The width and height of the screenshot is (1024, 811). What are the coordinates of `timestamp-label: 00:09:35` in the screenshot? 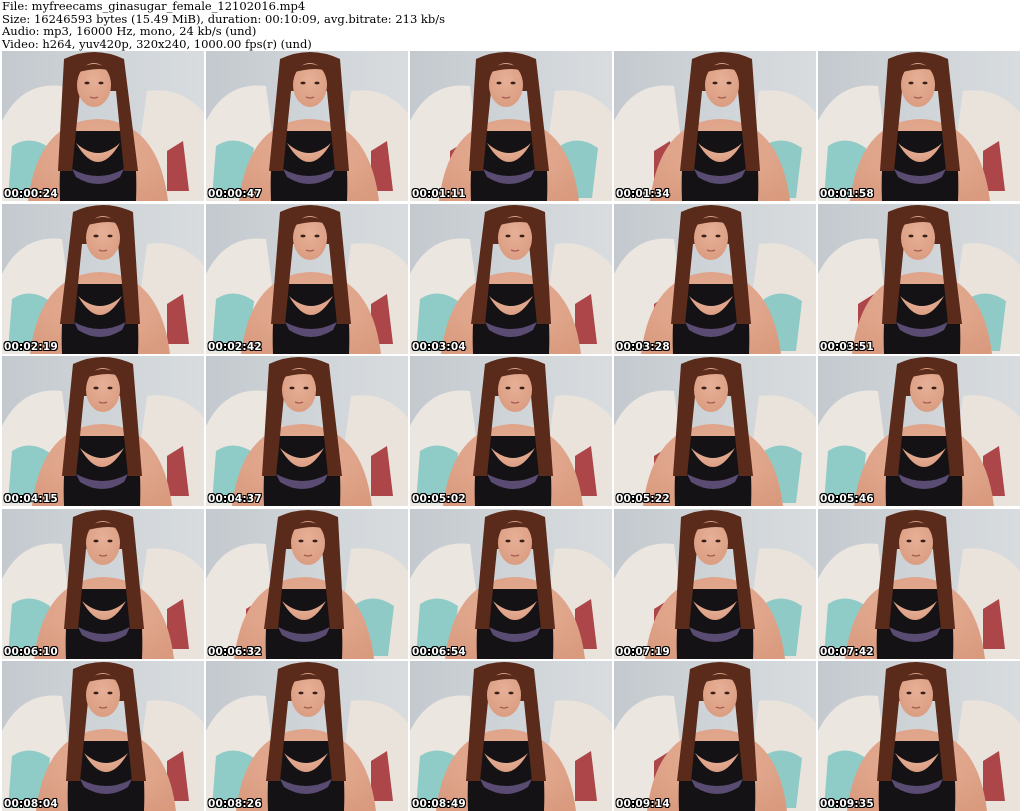 It's located at (847, 804).